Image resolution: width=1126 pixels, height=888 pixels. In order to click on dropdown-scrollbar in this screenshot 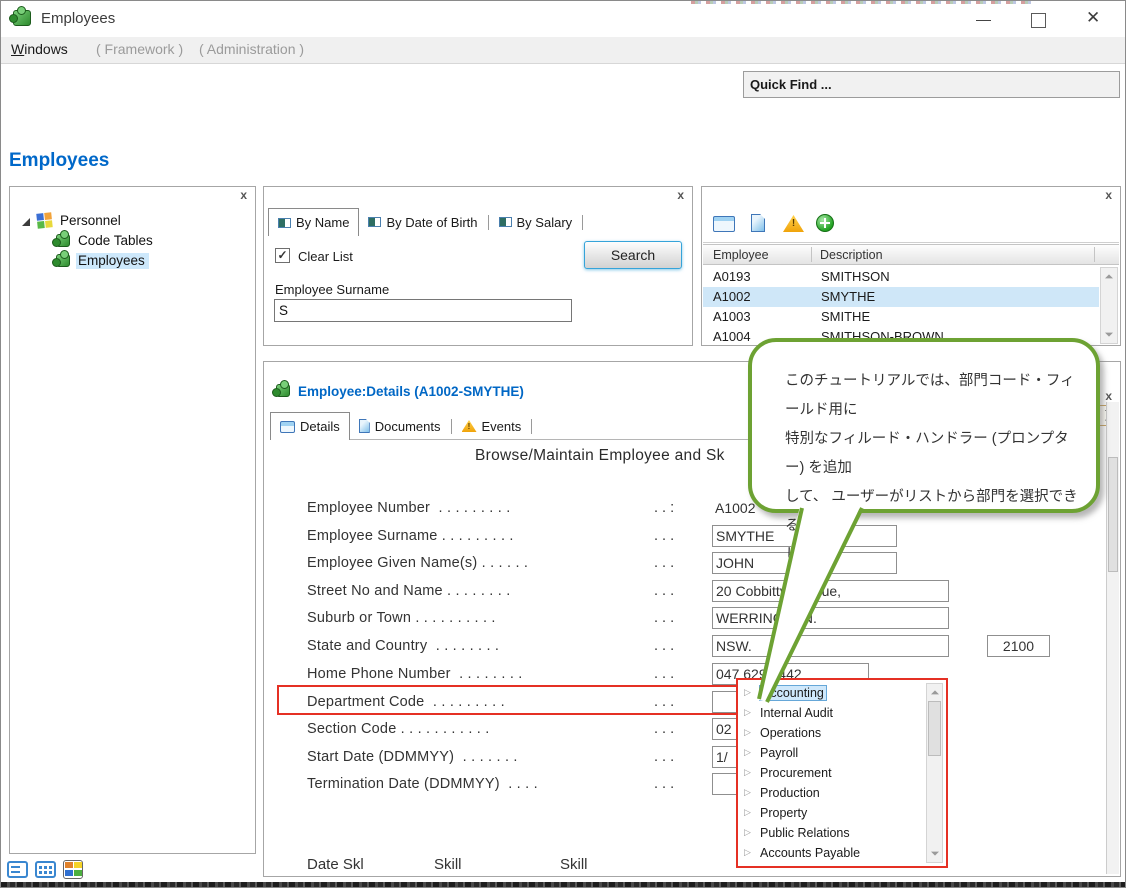, I will do `click(934, 773)`.